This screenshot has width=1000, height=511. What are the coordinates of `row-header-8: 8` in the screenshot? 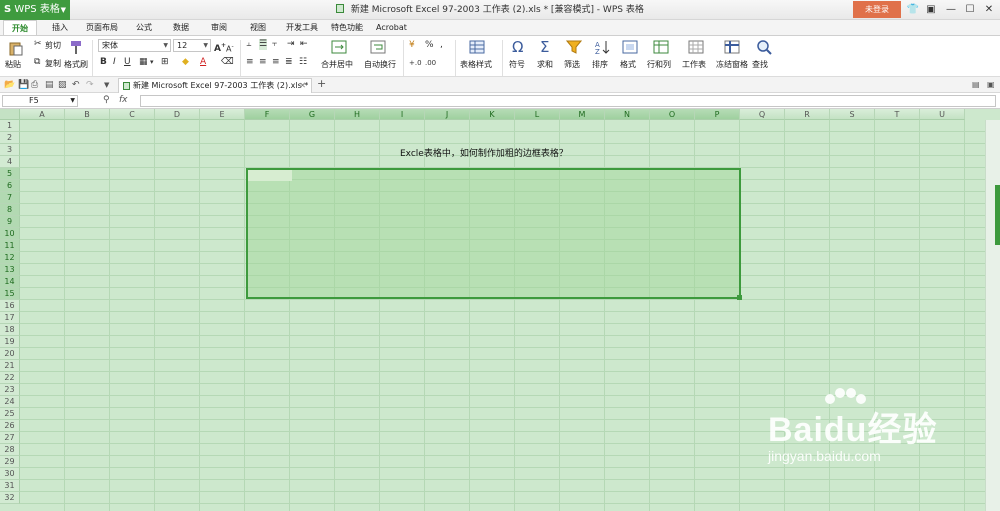 It's located at (10, 210).